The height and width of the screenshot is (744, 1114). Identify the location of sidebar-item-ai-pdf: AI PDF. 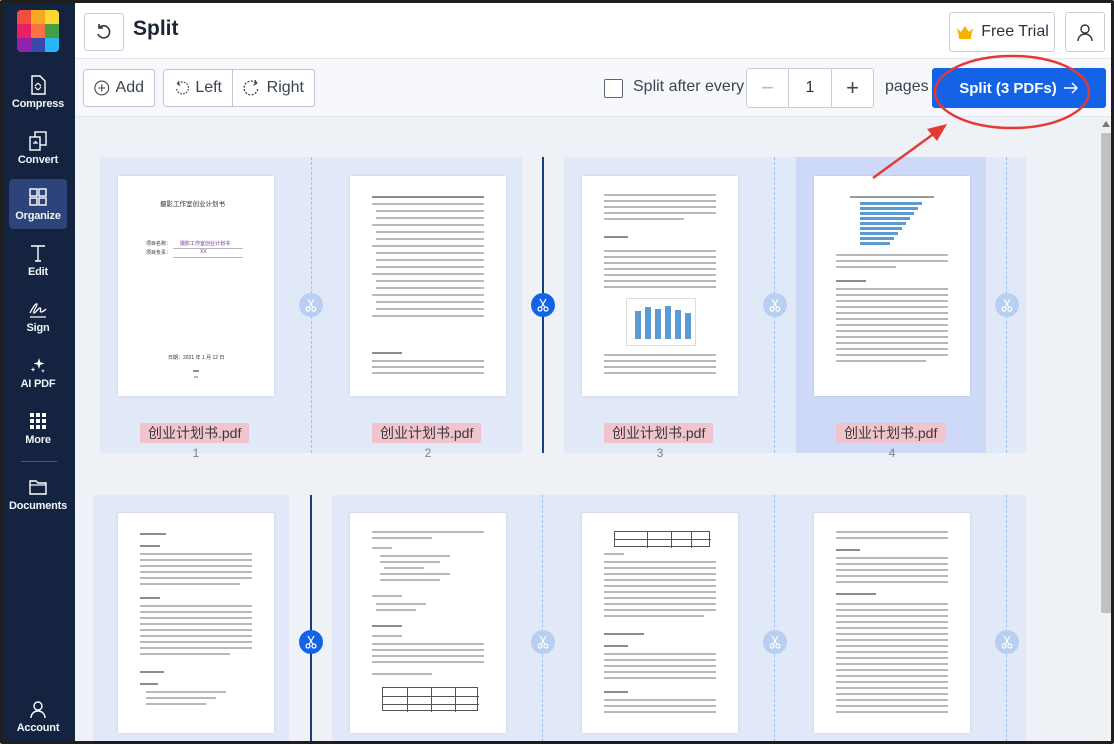
(38, 372).